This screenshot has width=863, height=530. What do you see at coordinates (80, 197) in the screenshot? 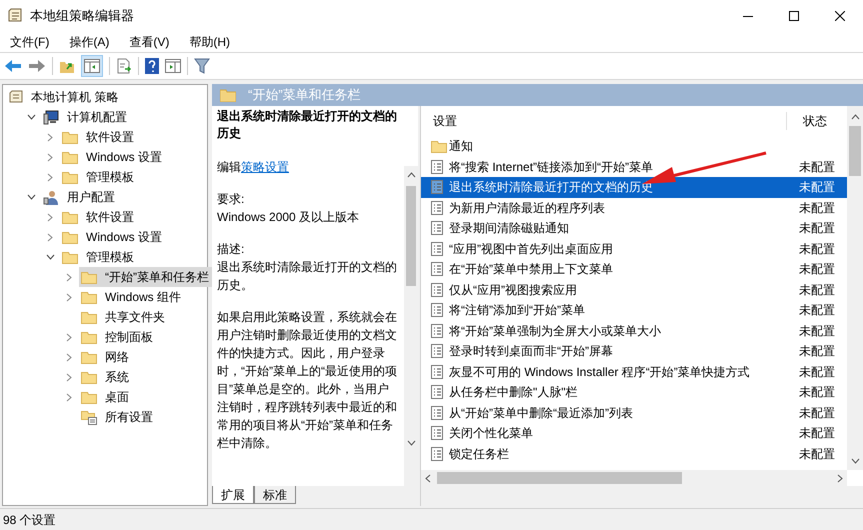
I see `tree-item: 用户配置` at bounding box center [80, 197].